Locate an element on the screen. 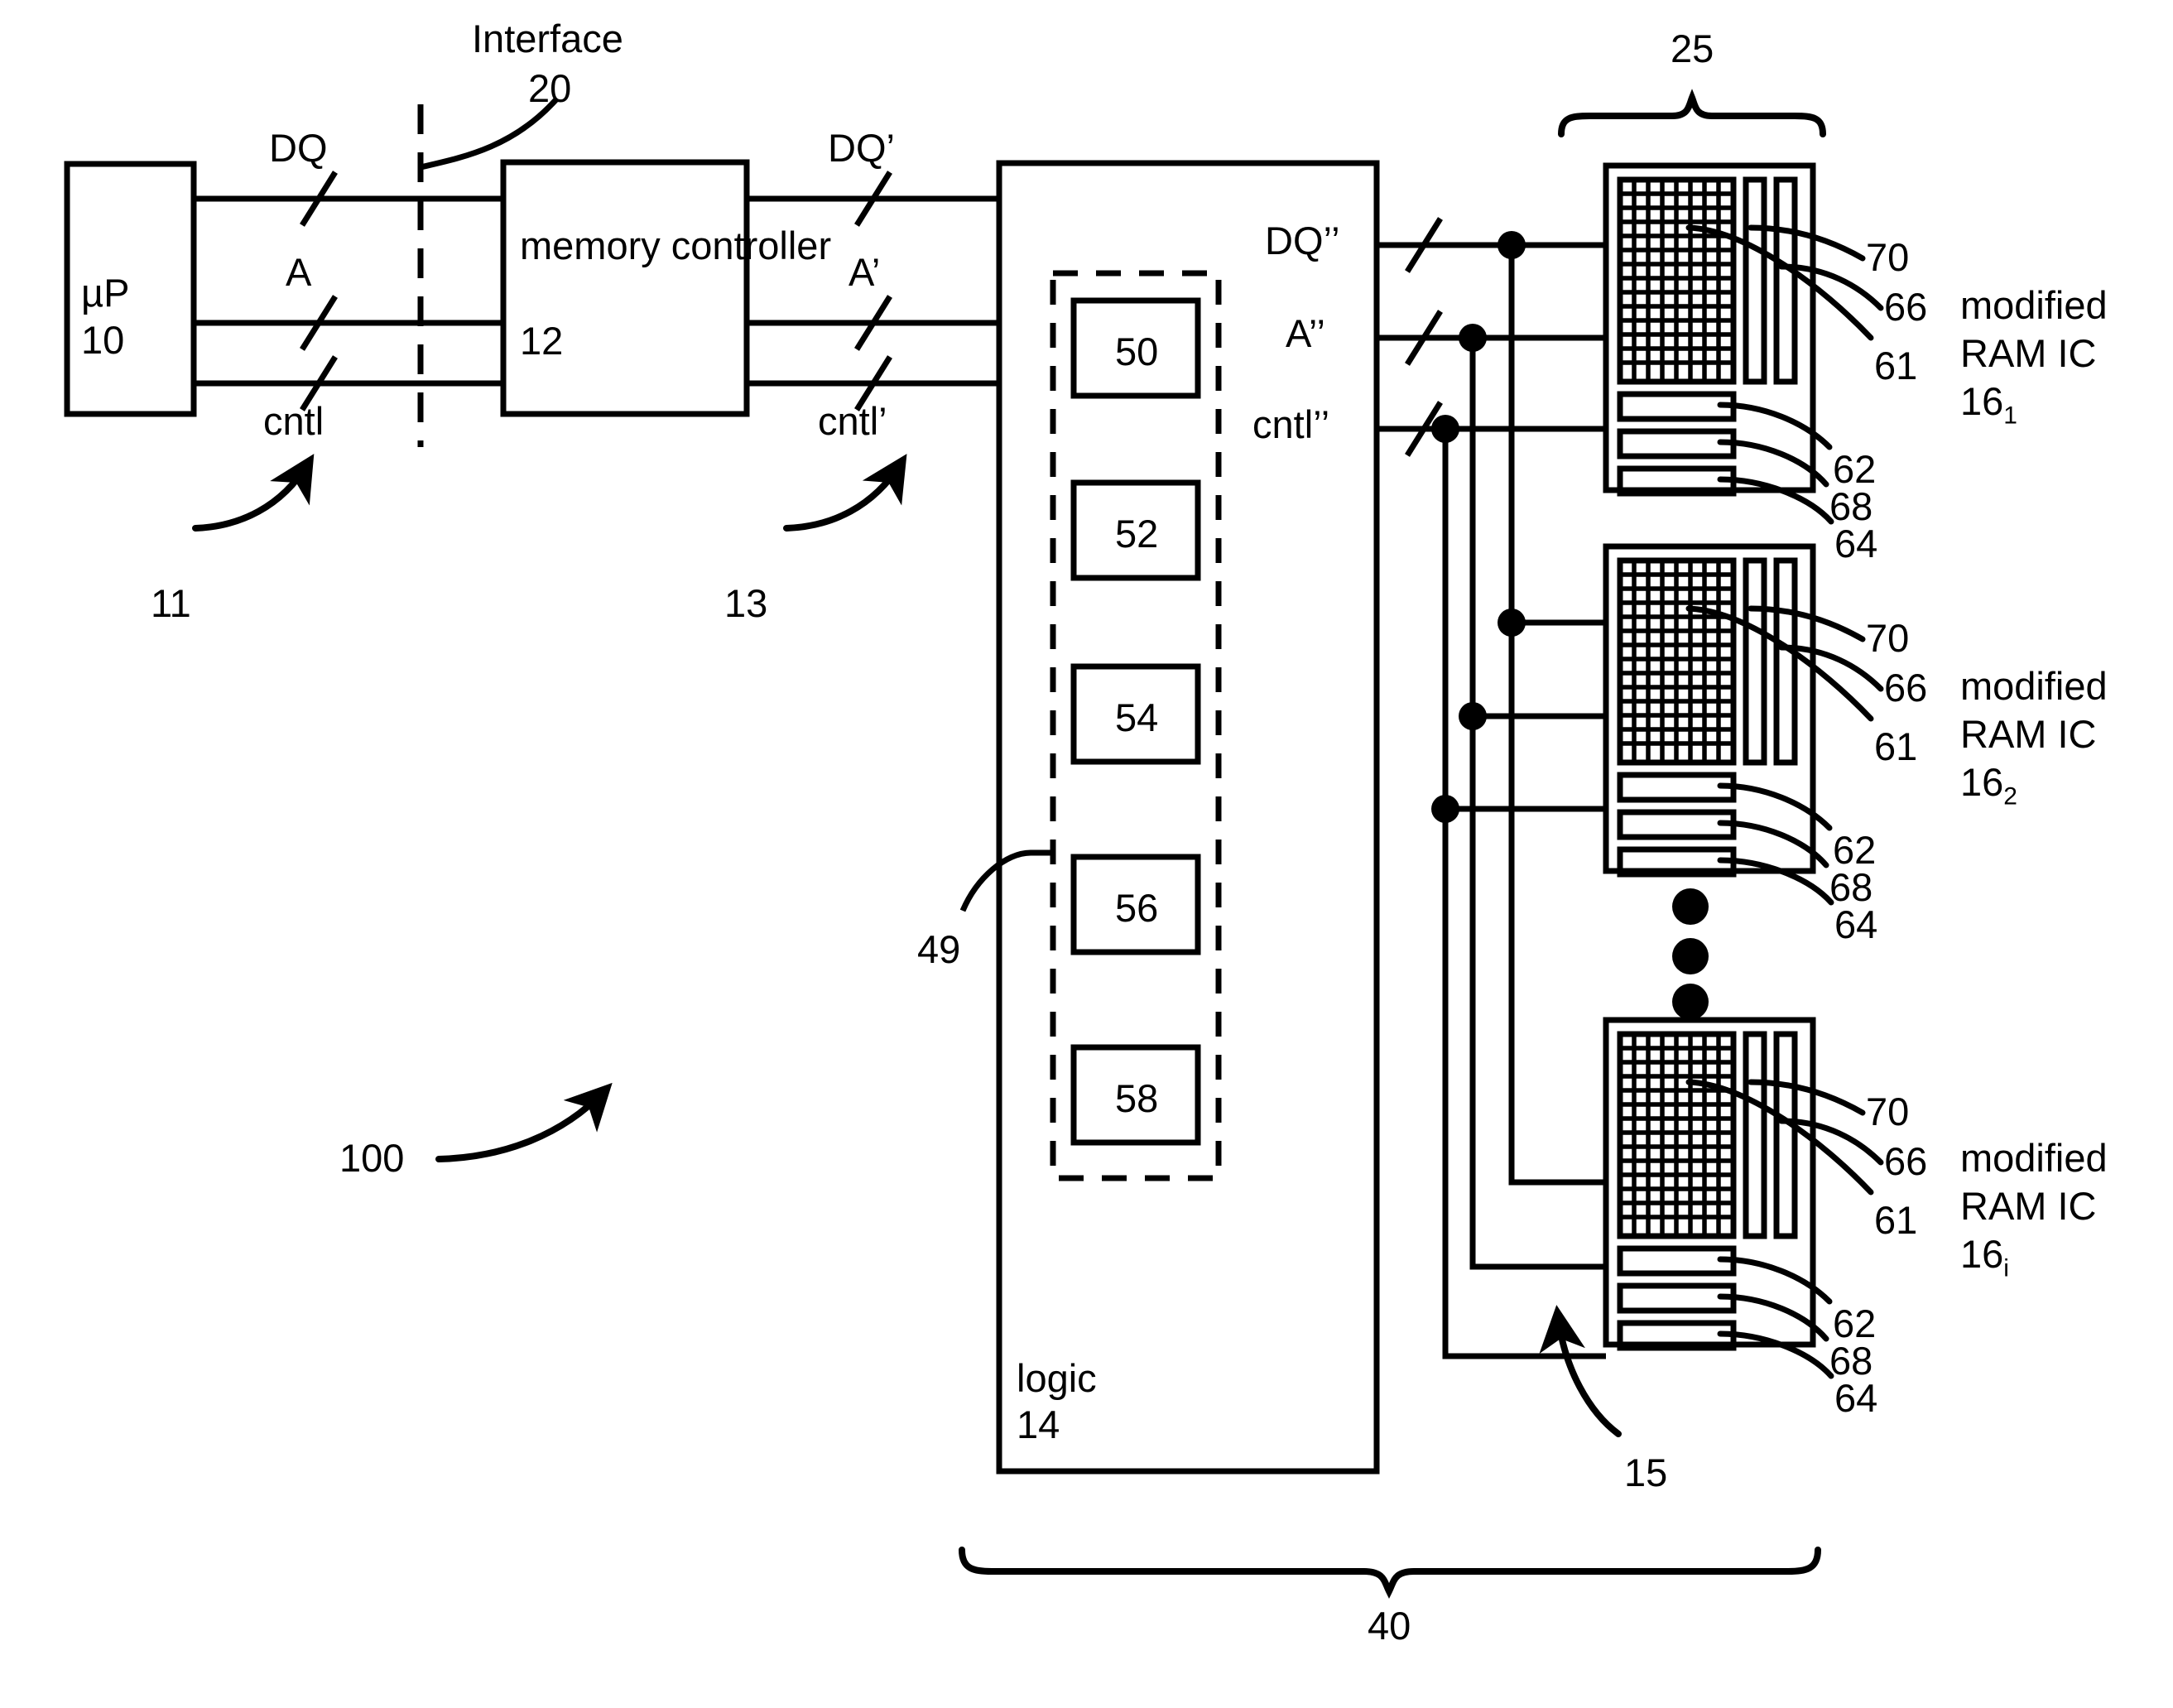 The width and height of the screenshot is (2173, 1708). ram-ic-1-ref-base: 16 is located at coordinates (1982, 401).